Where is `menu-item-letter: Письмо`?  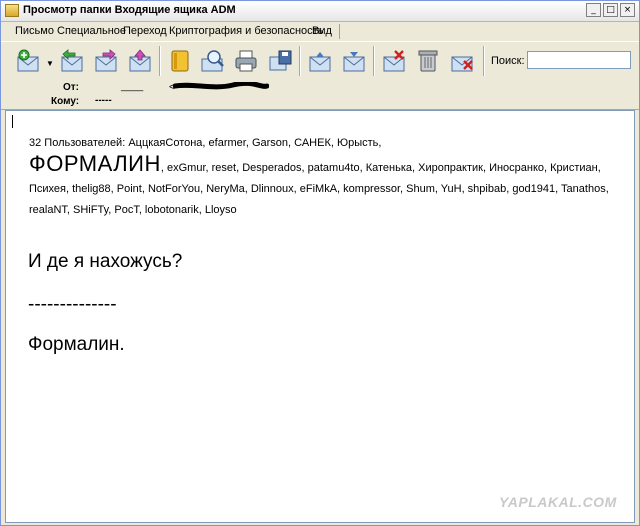
menu-item-letter: Письмо is located at coordinates (34, 31).